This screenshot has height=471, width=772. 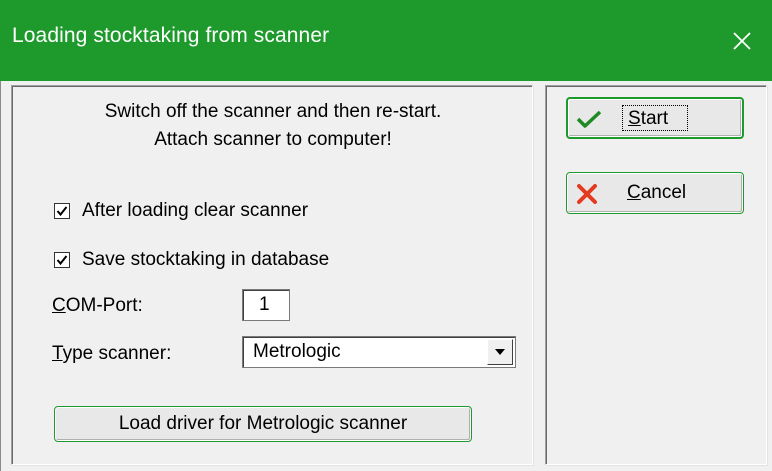 I want to click on start-button: Start, so click(x=655, y=118).